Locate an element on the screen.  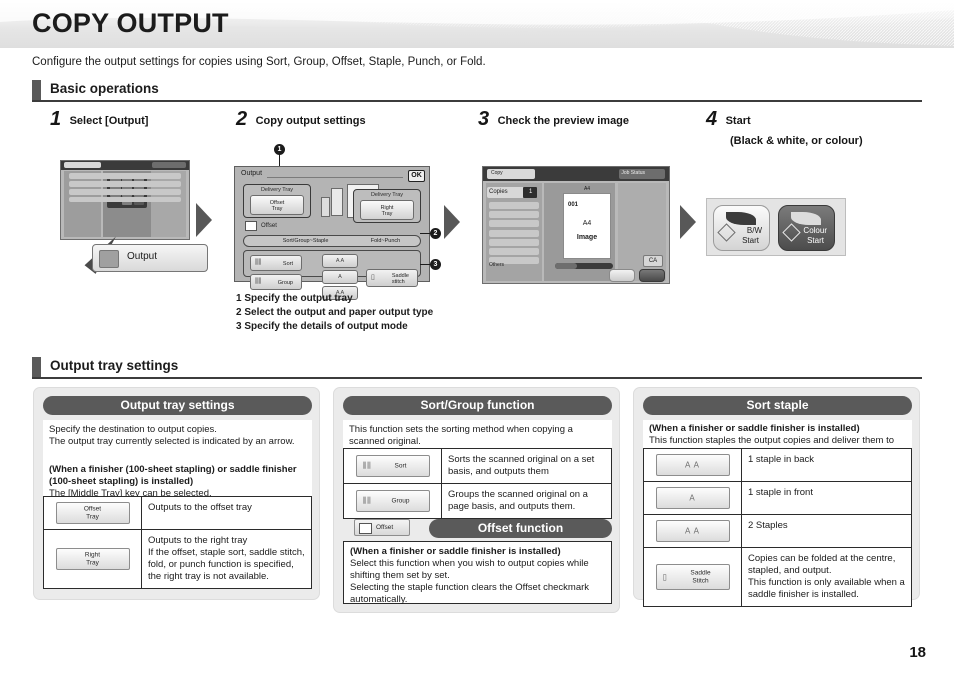
hand-pointer-icon is located at coordinates (109, 259).